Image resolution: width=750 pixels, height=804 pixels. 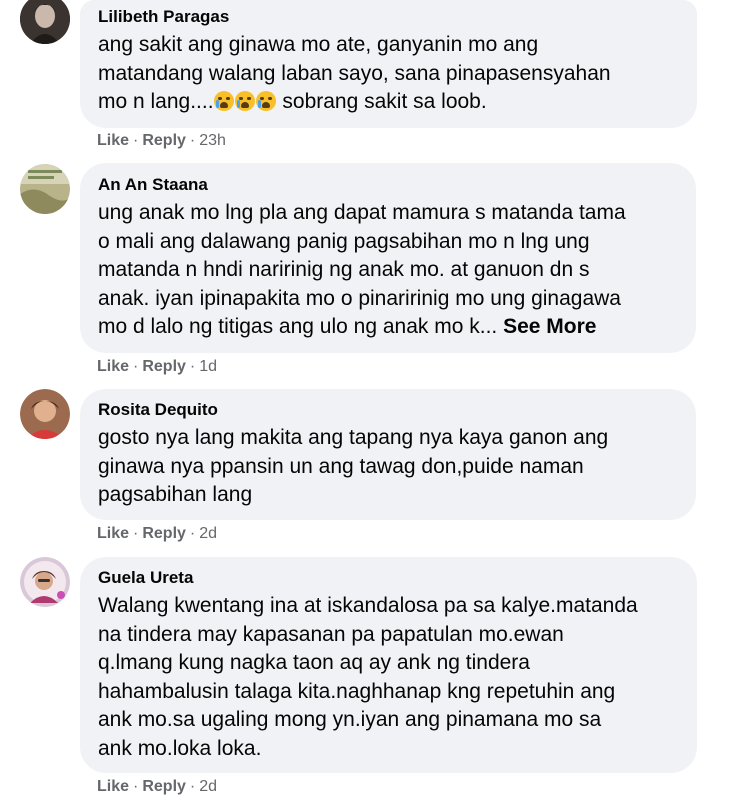 What do you see at coordinates (381, 101) in the screenshot?
I see `comment-text-part: sobrang sakit sa loob.` at bounding box center [381, 101].